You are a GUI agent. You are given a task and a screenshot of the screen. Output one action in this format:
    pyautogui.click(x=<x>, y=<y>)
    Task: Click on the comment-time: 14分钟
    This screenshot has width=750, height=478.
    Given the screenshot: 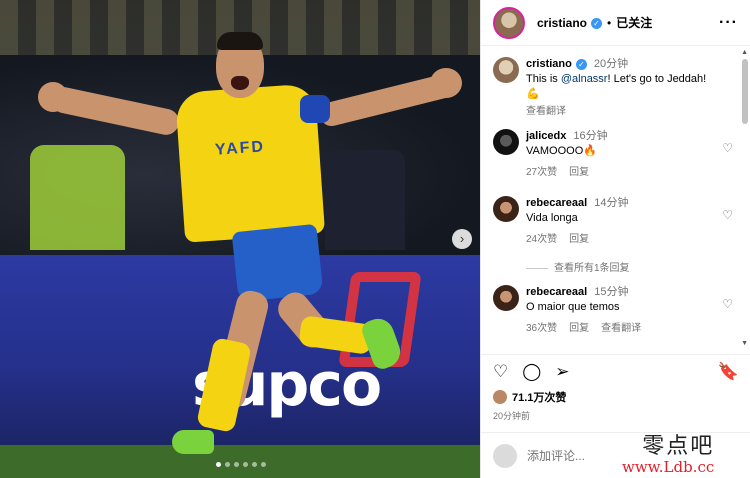 What is the action you would take?
    pyautogui.click(x=611, y=203)
    